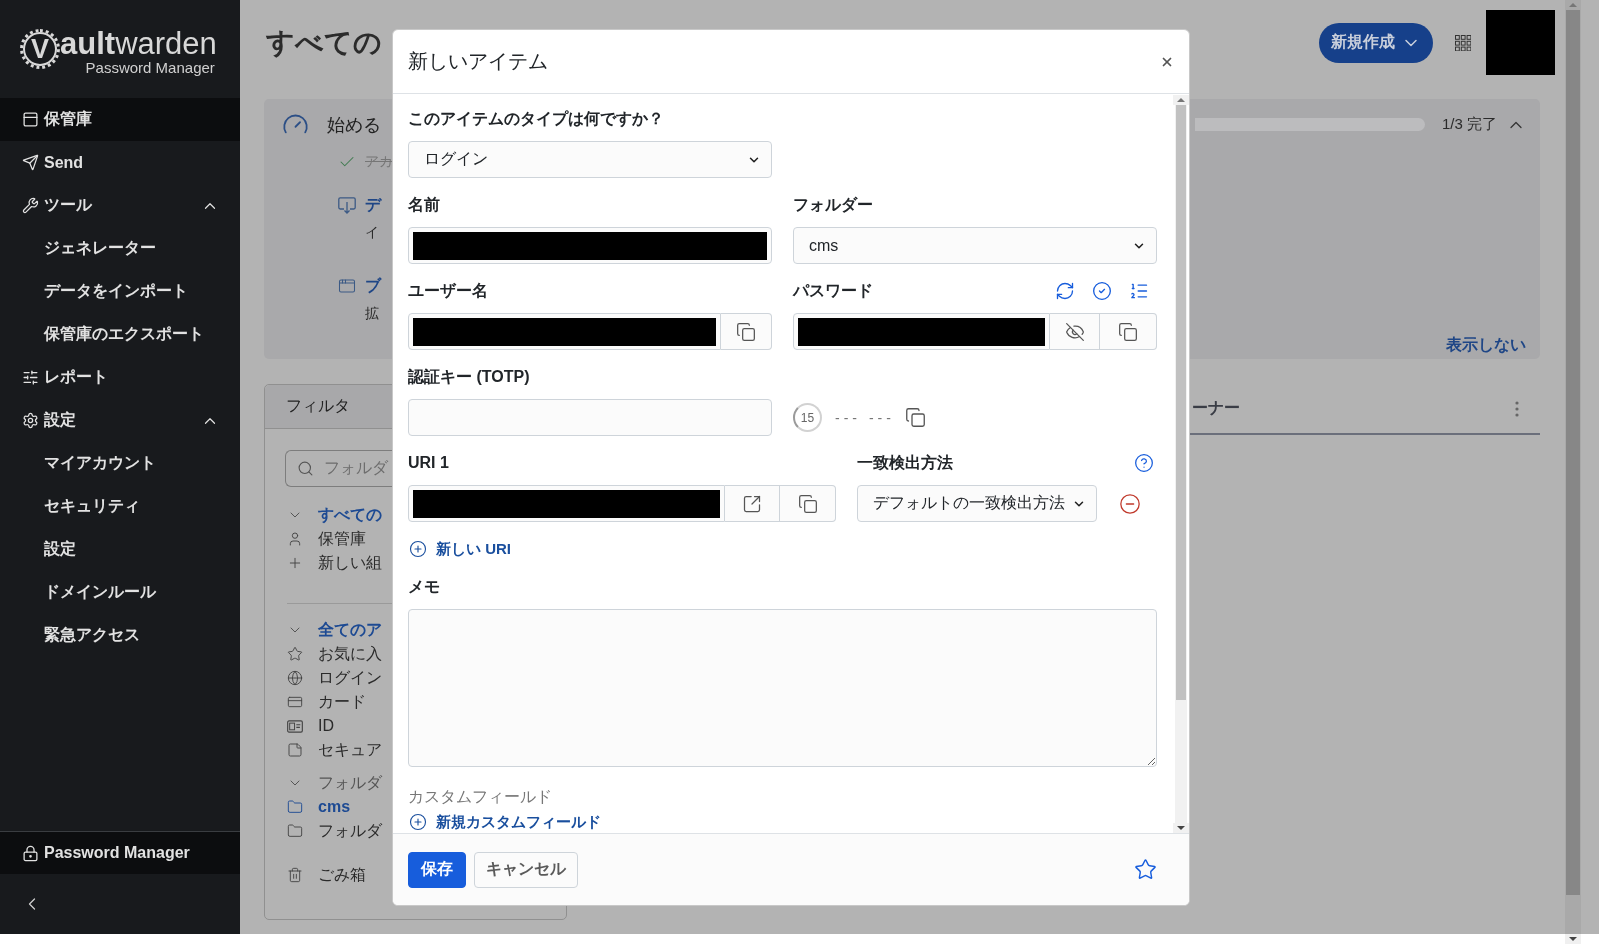 This screenshot has width=1599, height=944. What do you see at coordinates (30, 119) in the screenshot?
I see `window-icon` at bounding box center [30, 119].